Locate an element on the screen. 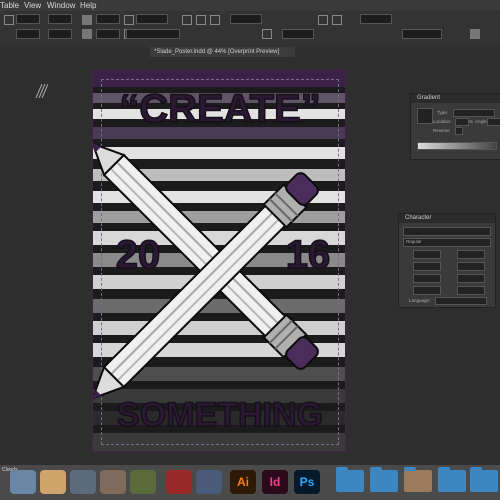  menu-window: Window is located at coordinates (61, 5).